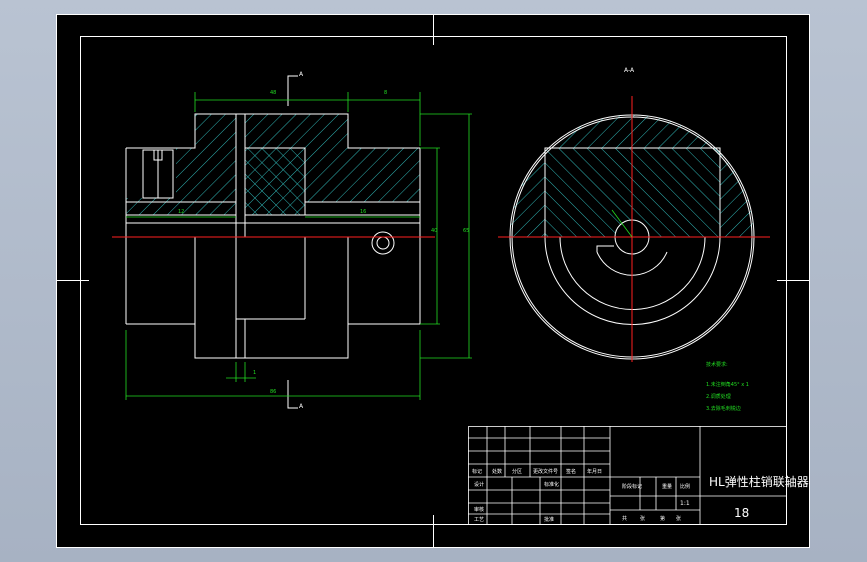 The width and height of the screenshot is (867, 562). I want to click on dim-top-right: 8, so click(385, 93).